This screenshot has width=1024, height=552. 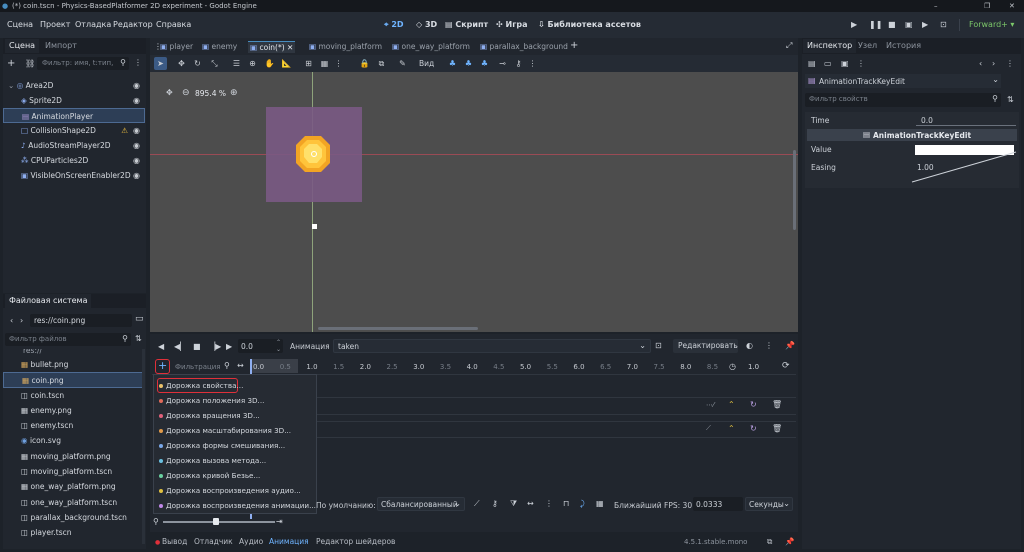 What do you see at coordinates (21, 320) in the screenshot?
I see `forward-icon: ›` at bounding box center [21, 320].